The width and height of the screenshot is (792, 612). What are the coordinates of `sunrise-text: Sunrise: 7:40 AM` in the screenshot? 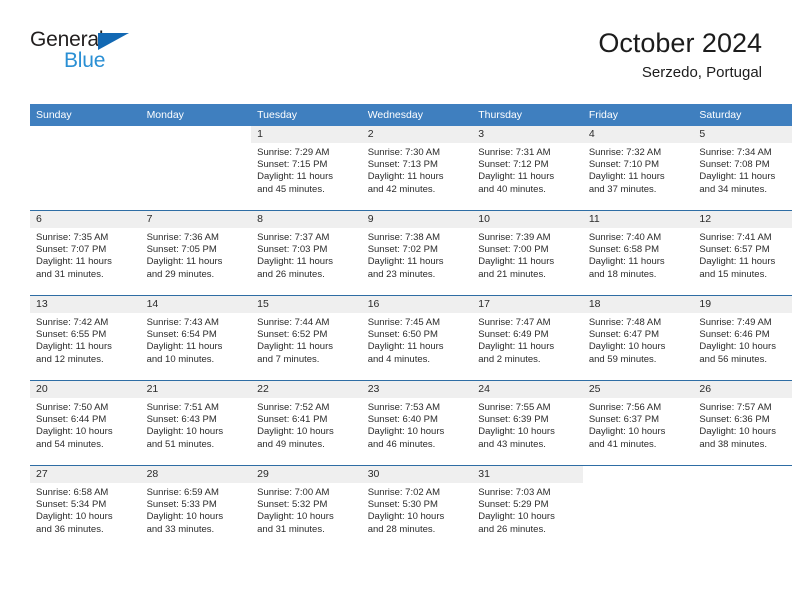 It's located at (625, 237).